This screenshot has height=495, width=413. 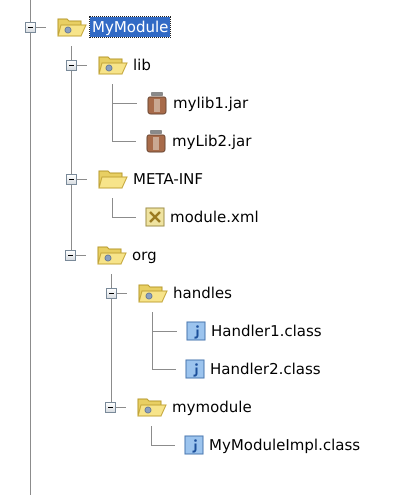 What do you see at coordinates (142, 65) in the screenshot?
I see `tree-item-label: lib` at bounding box center [142, 65].